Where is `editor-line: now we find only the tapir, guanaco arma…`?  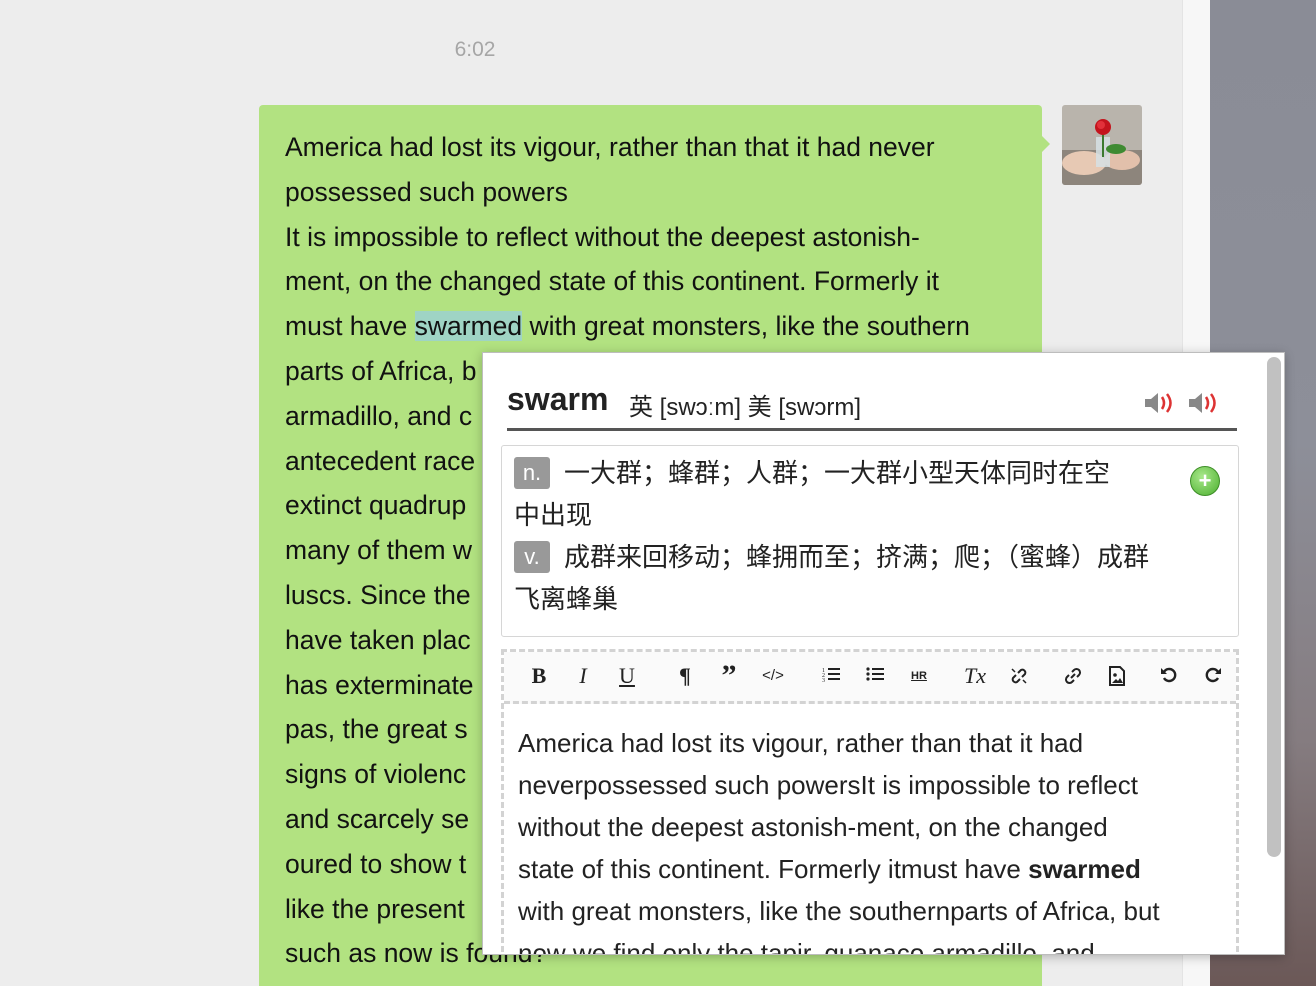 editor-line: now we find only the tapir, guanaco arma… is located at coordinates (806, 946).